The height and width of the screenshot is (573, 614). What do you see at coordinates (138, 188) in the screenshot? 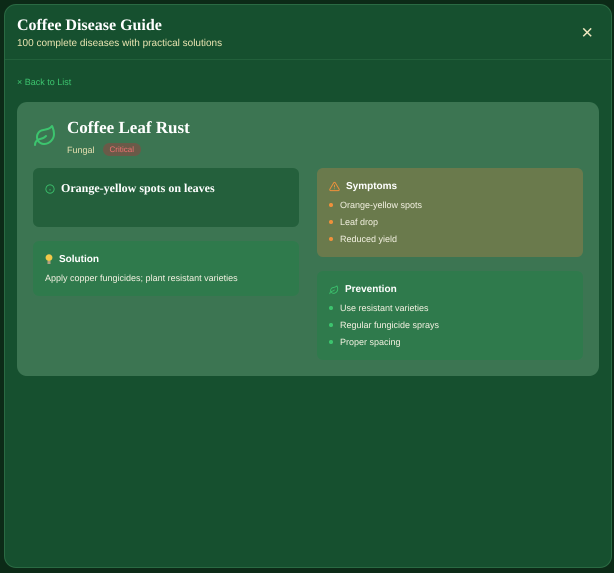
I see `summary-text: Orange-yellow spots on leaves` at bounding box center [138, 188].